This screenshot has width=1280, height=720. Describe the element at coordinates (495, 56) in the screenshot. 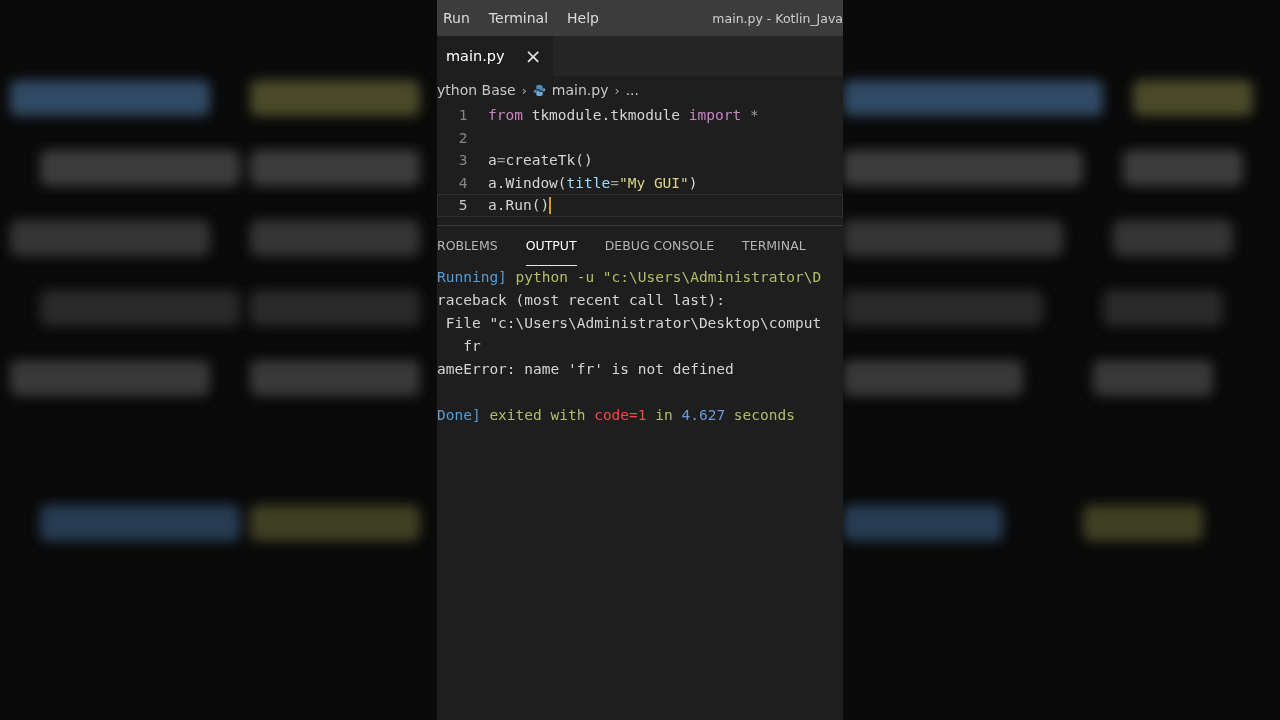

I see `editor-tab: main.py ×` at that location.